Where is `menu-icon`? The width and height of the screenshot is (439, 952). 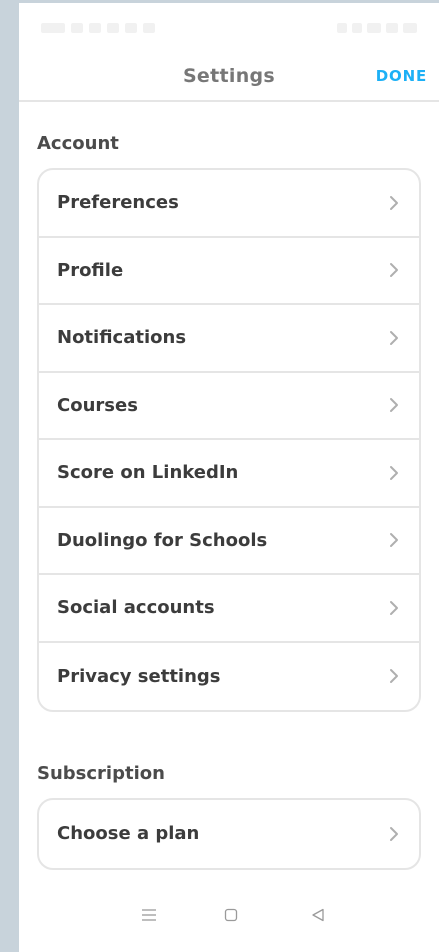
menu-icon is located at coordinates (149, 915).